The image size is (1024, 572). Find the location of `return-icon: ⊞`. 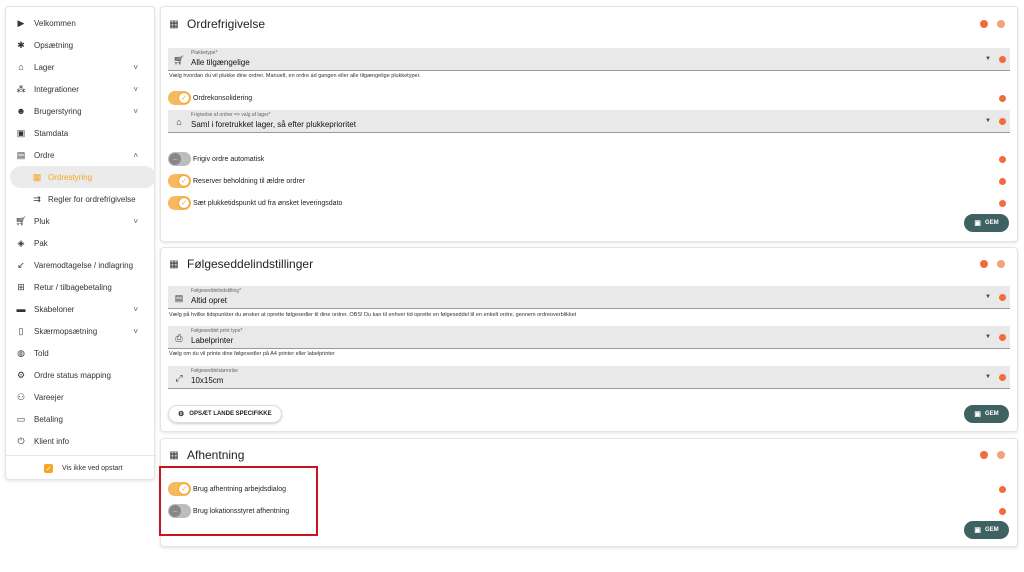

return-icon: ⊞ is located at coordinates (21, 286).